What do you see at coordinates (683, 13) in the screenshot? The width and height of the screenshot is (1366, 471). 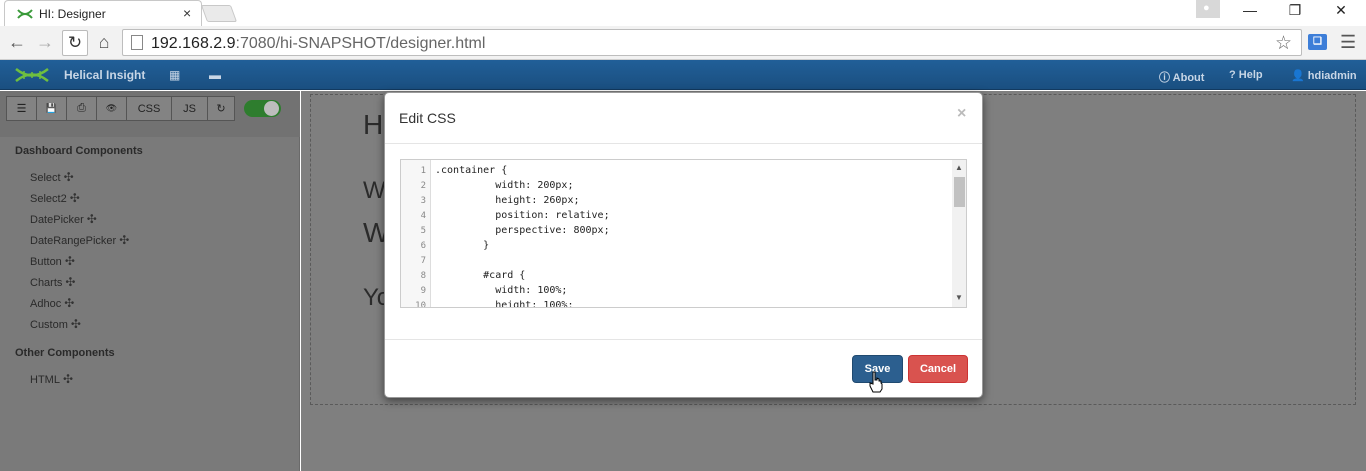 I see `browser-tabstrip: HI: Designer × ● — ❐ ✕` at bounding box center [683, 13].